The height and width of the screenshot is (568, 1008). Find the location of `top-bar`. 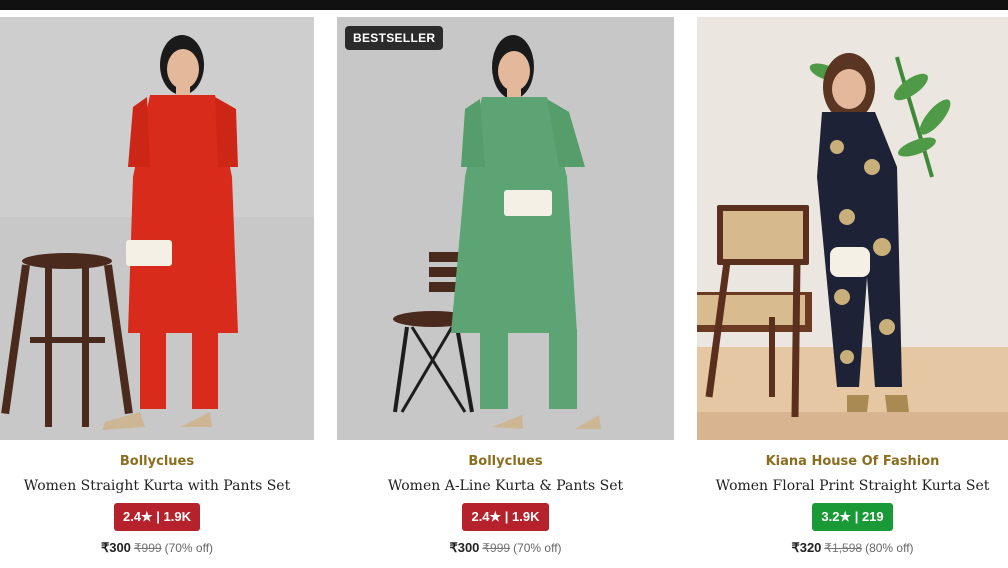

top-bar is located at coordinates (504, 5).